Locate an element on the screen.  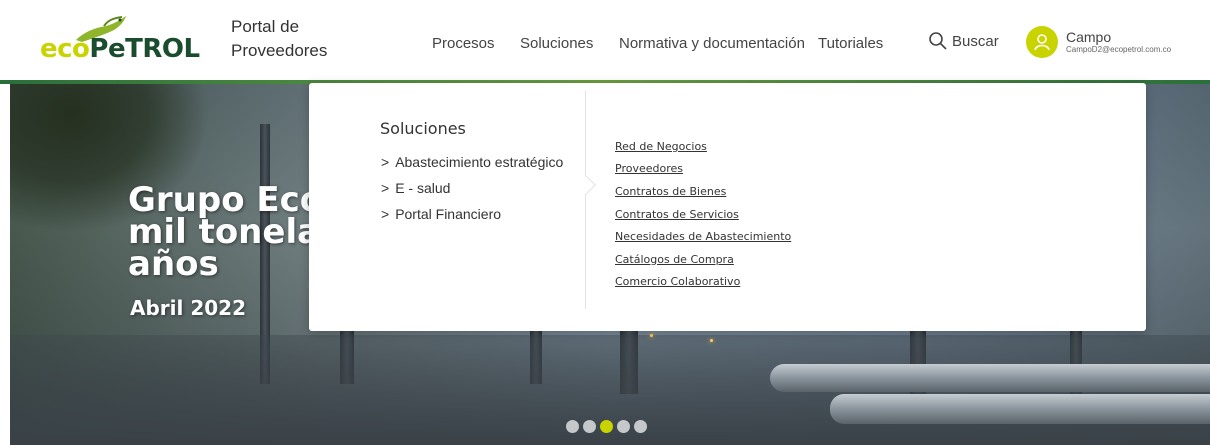
hero-date: Abril 2022 is located at coordinates (188, 308).